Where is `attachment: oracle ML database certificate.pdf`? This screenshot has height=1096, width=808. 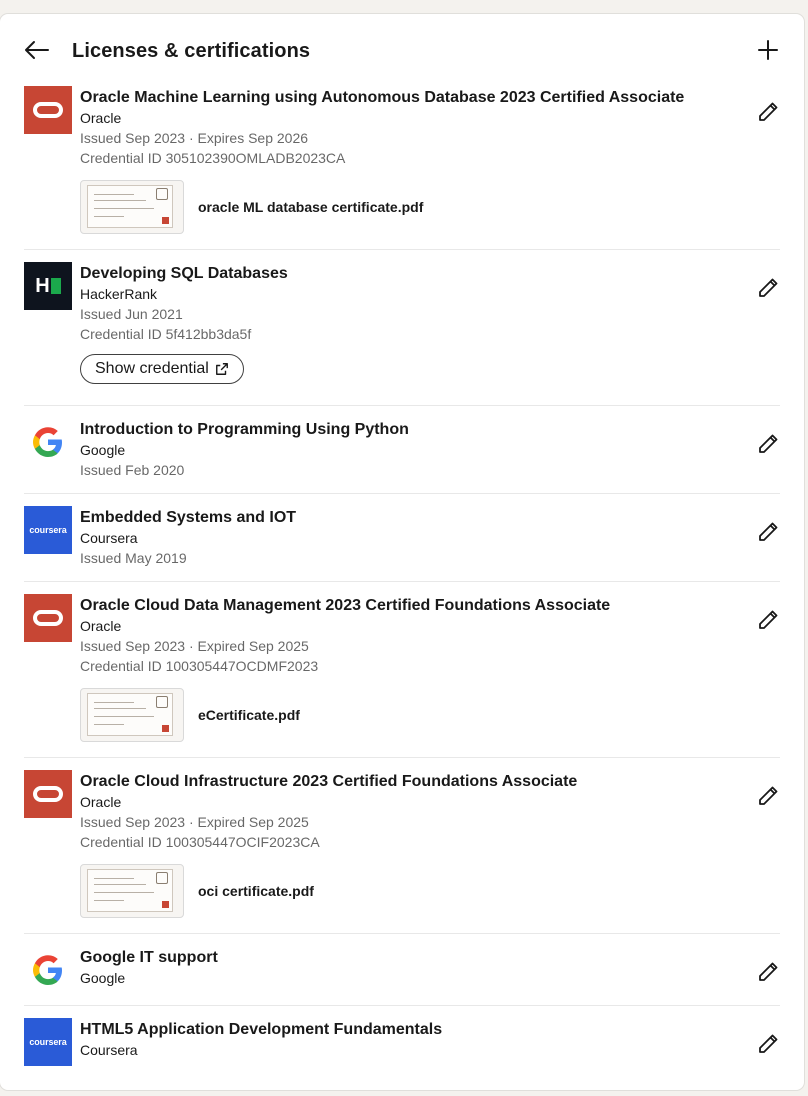 attachment: oracle ML database certificate.pdf is located at coordinates (430, 207).